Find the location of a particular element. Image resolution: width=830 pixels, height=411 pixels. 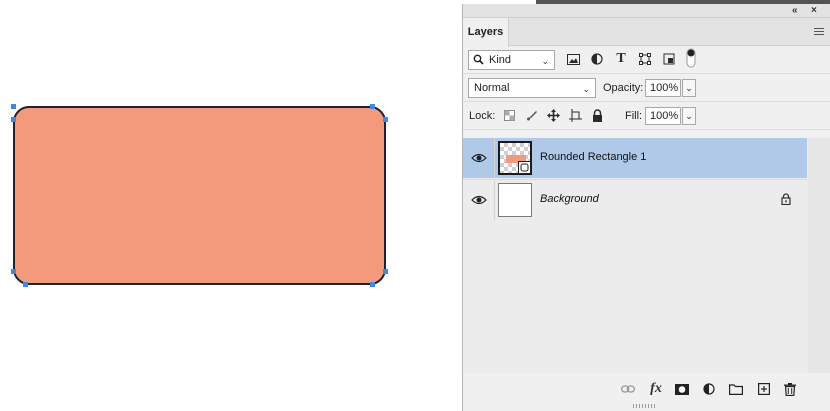

image-filter-icon is located at coordinates (573, 59).